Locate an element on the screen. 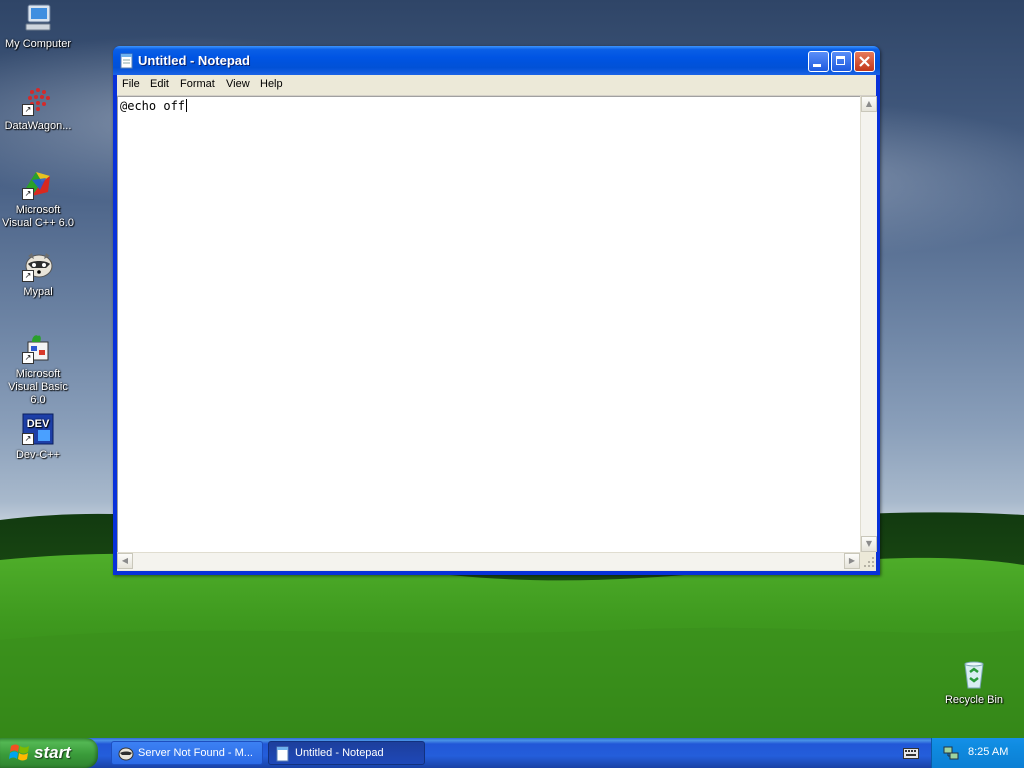 This screenshot has height=768, width=1024. taskbar-button-label: Untitled - Notepad is located at coordinates (339, 753).